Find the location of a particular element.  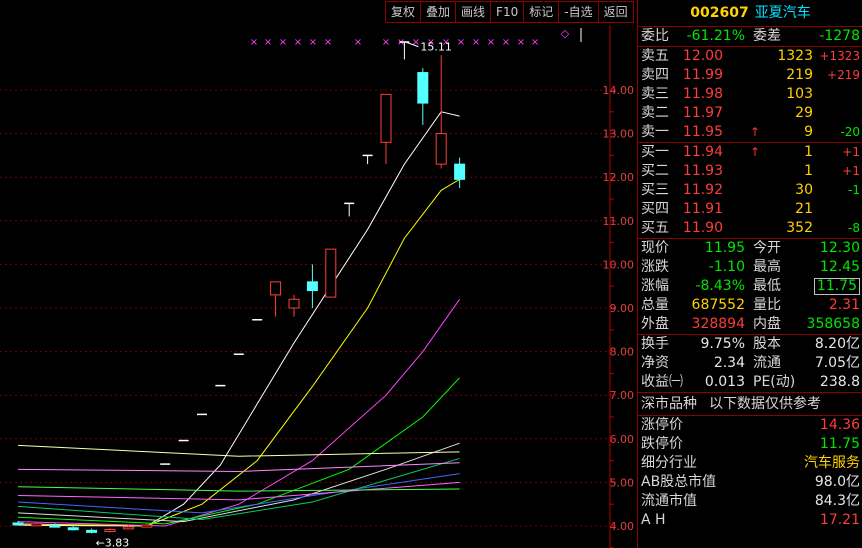

fin-row-3: 收益㈠ 0.013 PE(动) 238.8 is located at coordinates (750, 382).